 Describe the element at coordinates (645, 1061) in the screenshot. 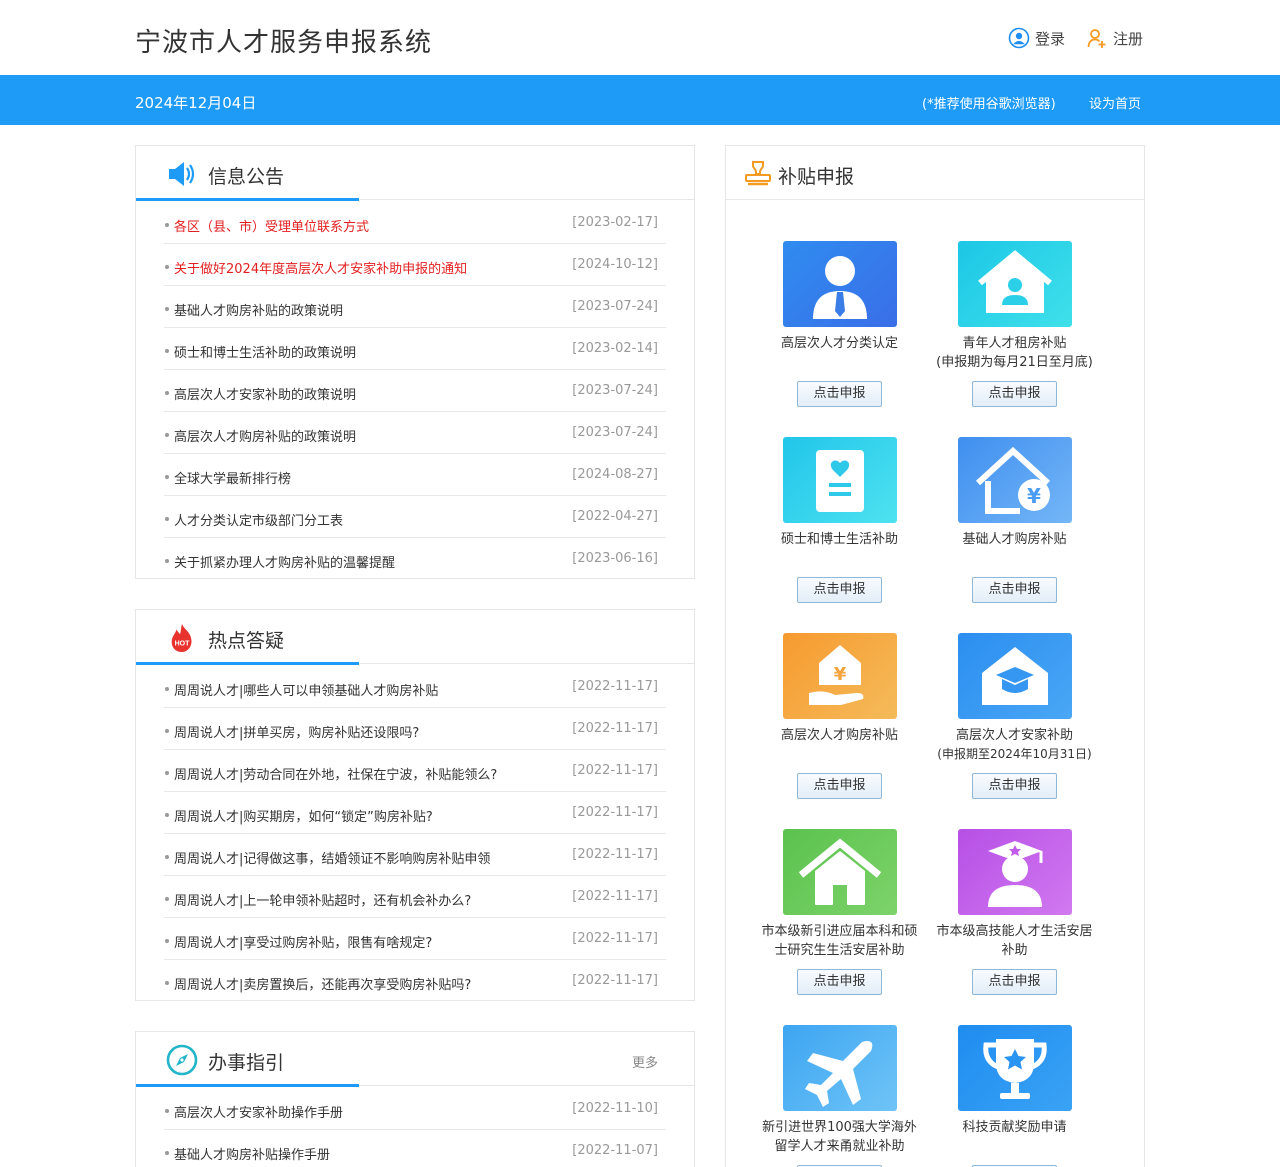

I see `more-link: 更多` at that location.